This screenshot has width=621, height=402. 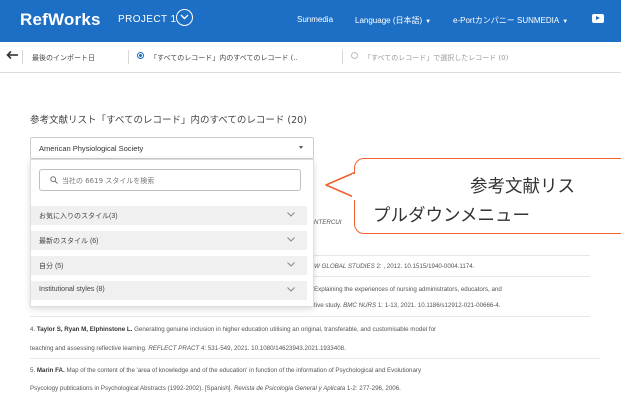 What do you see at coordinates (436, 58) in the screenshot?
I see `scope-option-selected-label: 「すべてのレコード」で選択したレコード (0)` at bounding box center [436, 58].